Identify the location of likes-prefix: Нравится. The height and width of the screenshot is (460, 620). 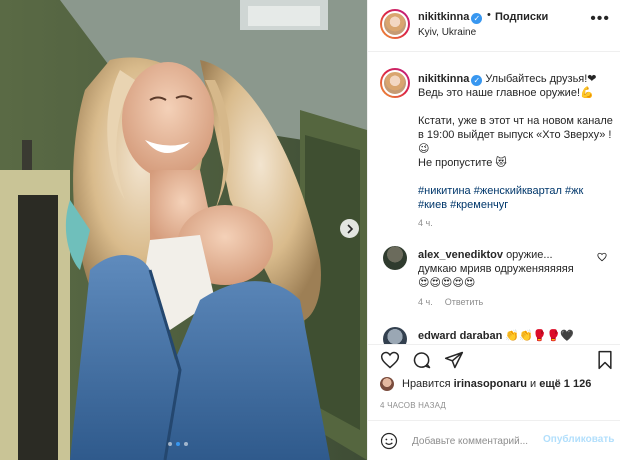
(426, 384).